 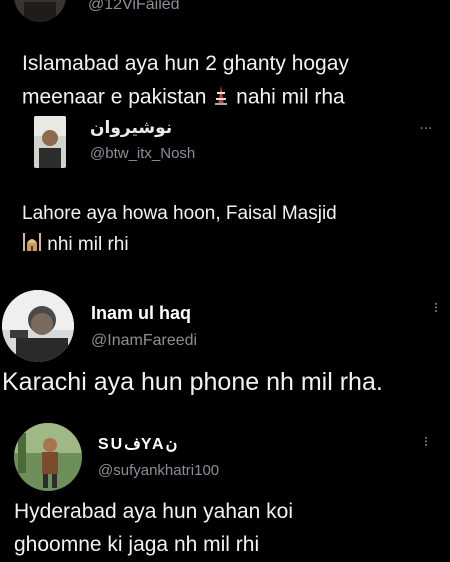 I want to click on user-handle: @sufyankhatri100, so click(x=158, y=470).